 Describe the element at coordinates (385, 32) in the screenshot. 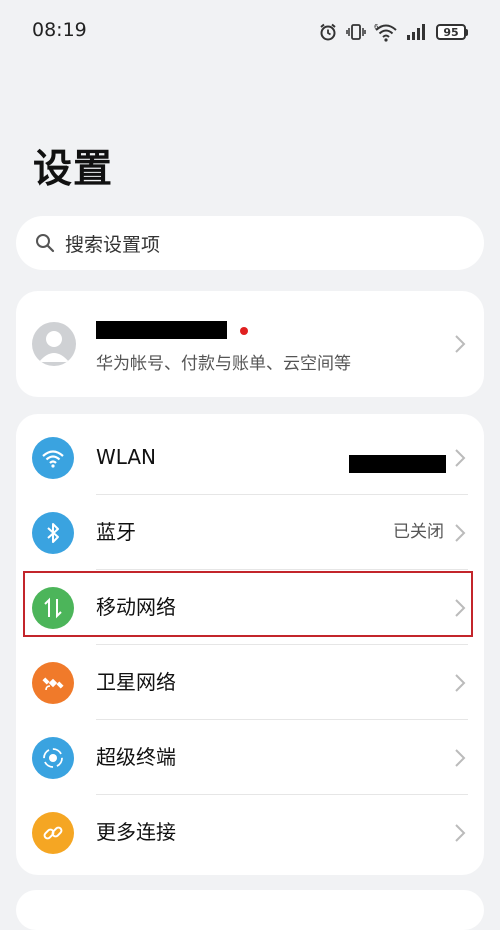

I see `wifi-6-icon: 6` at that location.